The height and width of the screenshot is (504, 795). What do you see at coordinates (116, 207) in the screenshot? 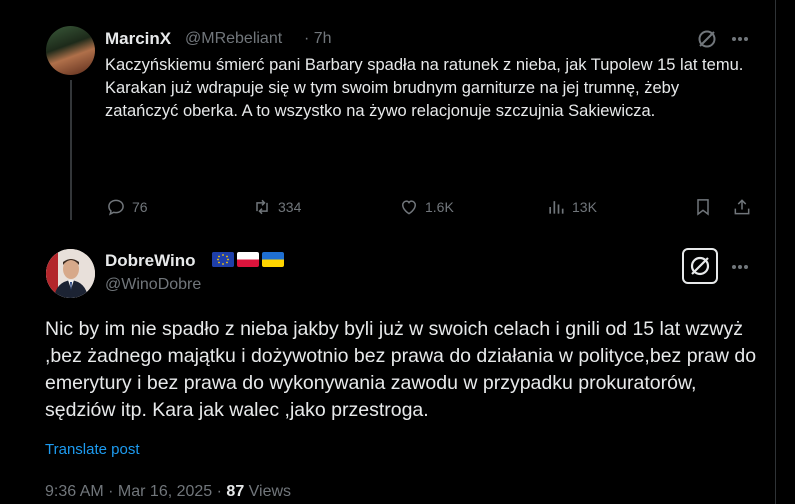
I see `reply-icon` at bounding box center [116, 207].